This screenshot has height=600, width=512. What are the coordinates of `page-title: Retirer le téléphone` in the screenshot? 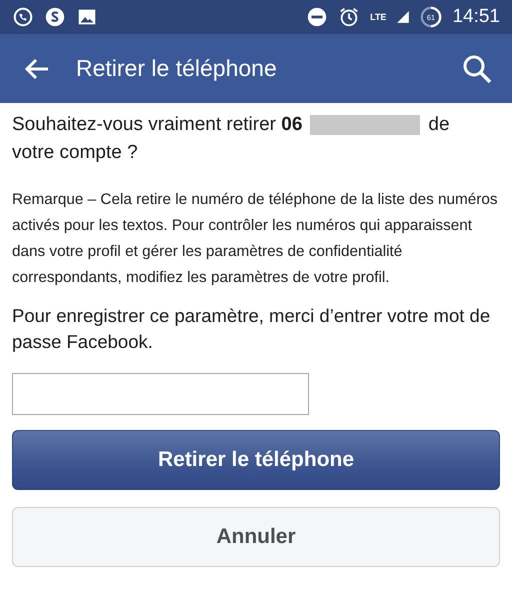 It's located at (177, 68).